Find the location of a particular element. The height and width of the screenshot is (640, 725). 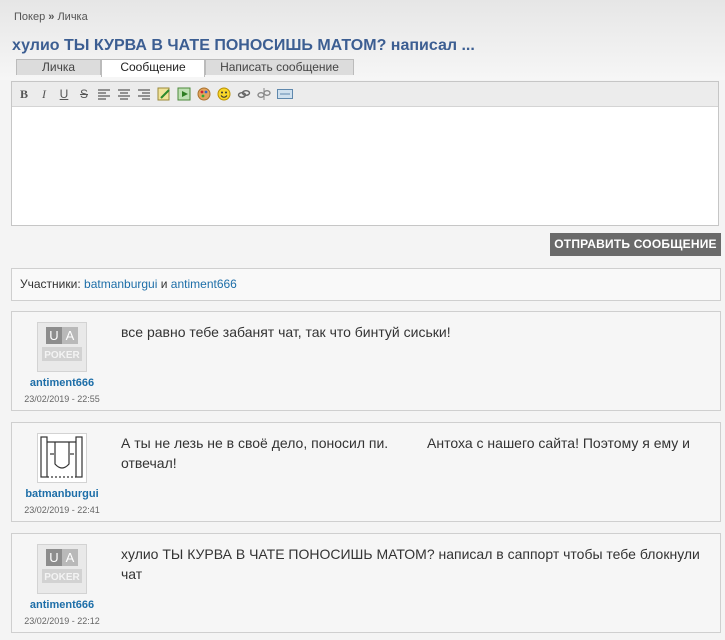

participant-link-antiment666: antiment666 is located at coordinates (204, 284).